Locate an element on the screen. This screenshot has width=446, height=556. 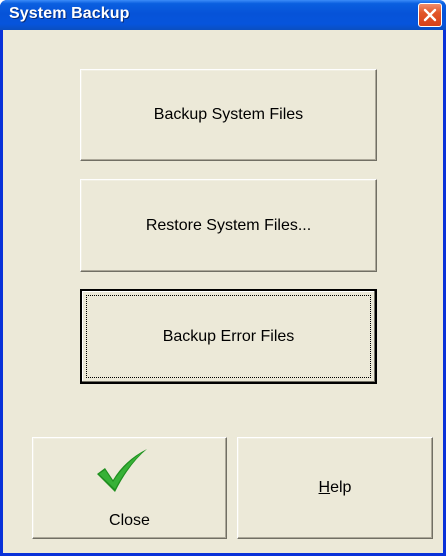
checkmark-icon is located at coordinates (122, 470).